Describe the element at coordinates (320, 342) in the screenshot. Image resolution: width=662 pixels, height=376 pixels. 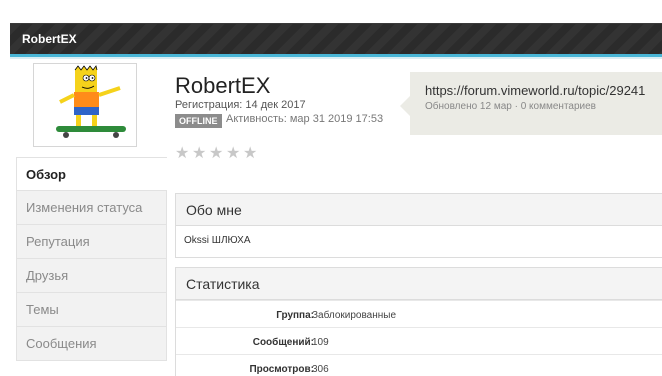
I see `stat-value: 109` at that location.